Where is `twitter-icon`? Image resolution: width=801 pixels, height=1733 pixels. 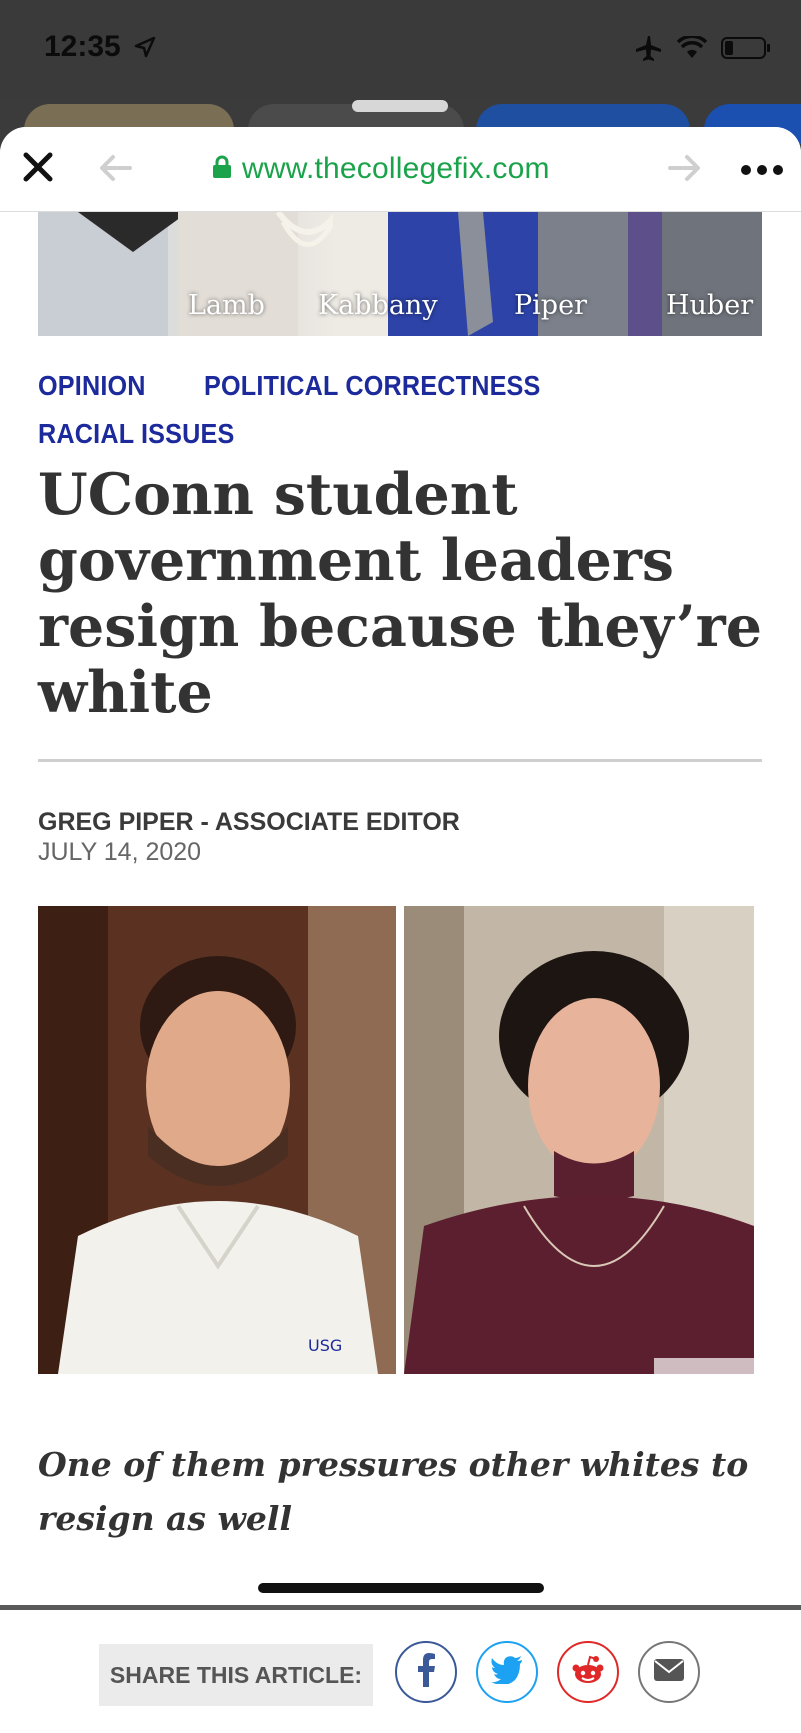 twitter-icon is located at coordinates (507, 1672).